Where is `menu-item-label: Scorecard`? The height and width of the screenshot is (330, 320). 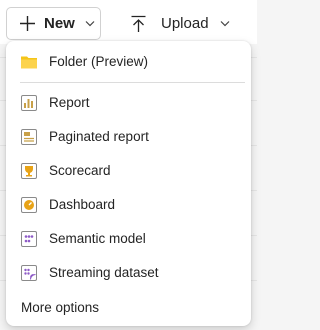 menu-item-label: Scorecard is located at coordinates (80, 170).